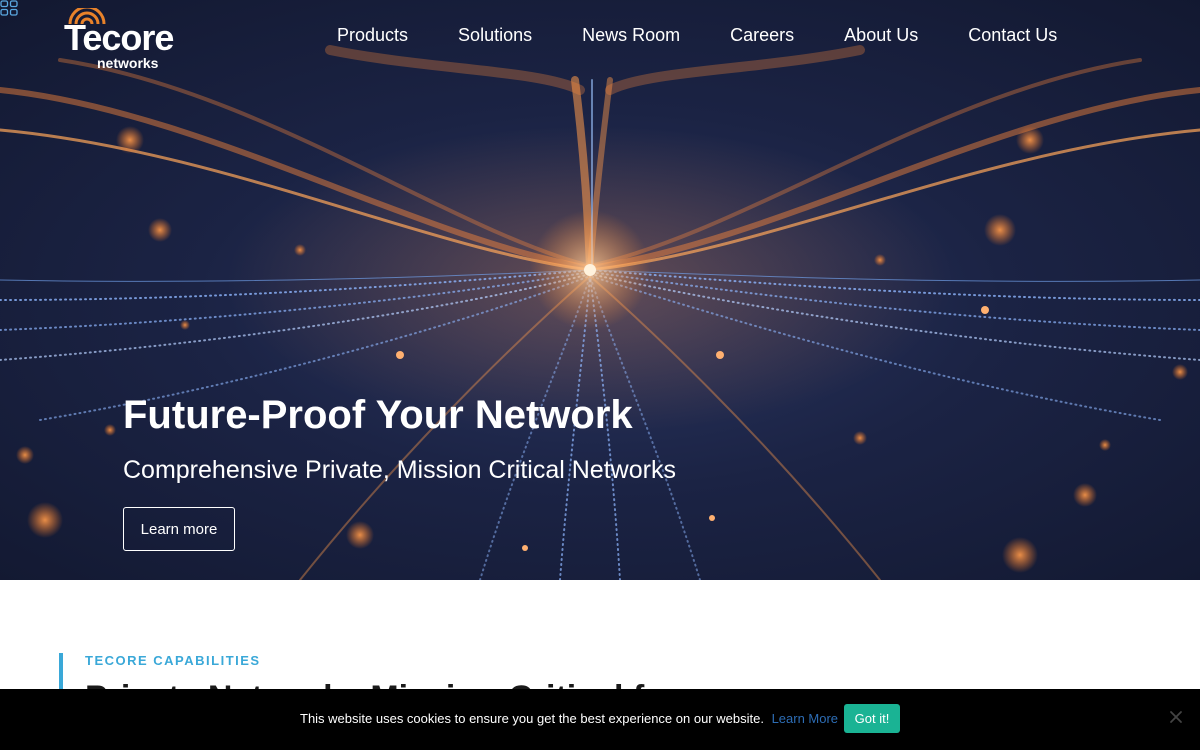  Describe the element at coordinates (9, 8) in the screenshot. I see `grid-icon` at that location.